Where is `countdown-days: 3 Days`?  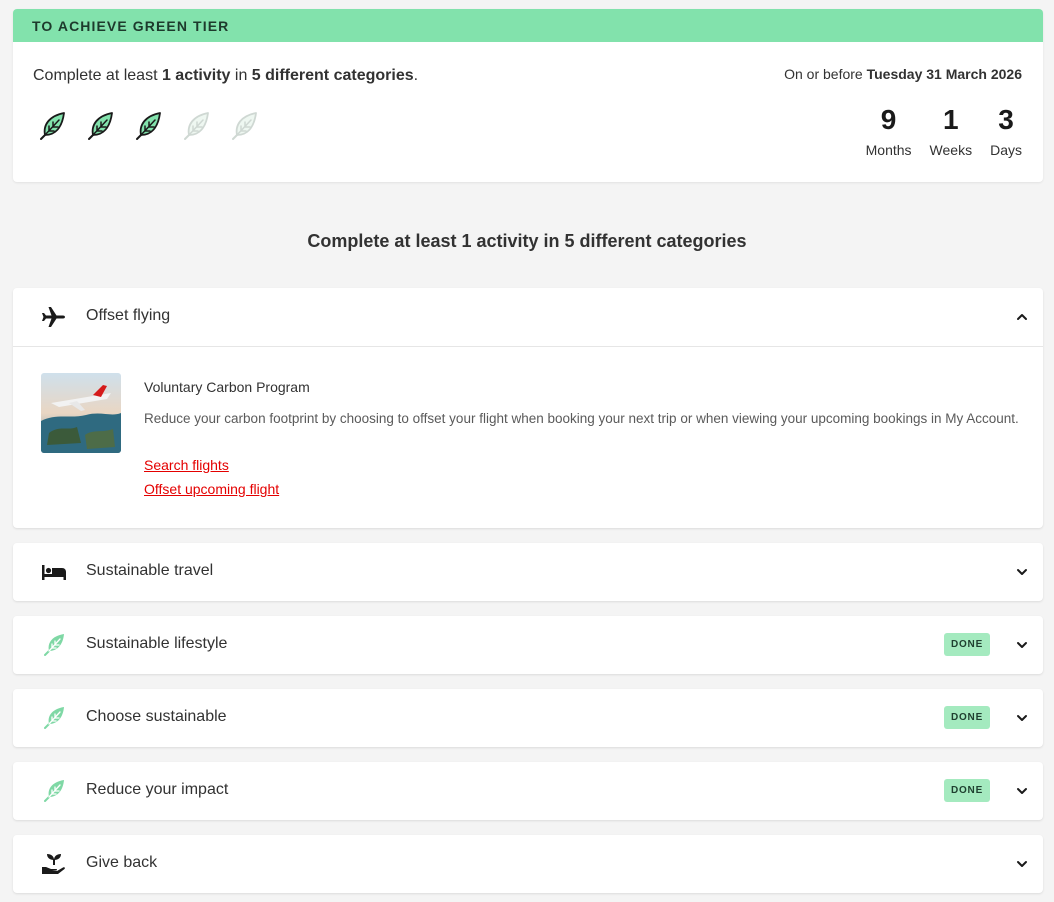 countdown-days: 3 Days is located at coordinates (1006, 131).